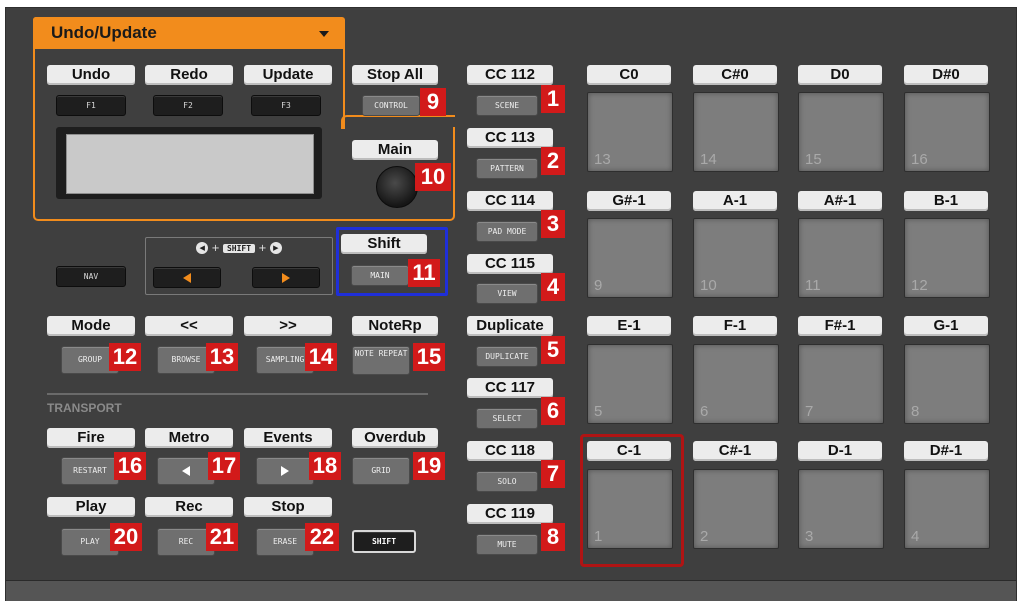 The width and height of the screenshot is (1019, 605). Describe the element at coordinates (735, 326) in the screenshot. I see `note-label: F-1` at that location.